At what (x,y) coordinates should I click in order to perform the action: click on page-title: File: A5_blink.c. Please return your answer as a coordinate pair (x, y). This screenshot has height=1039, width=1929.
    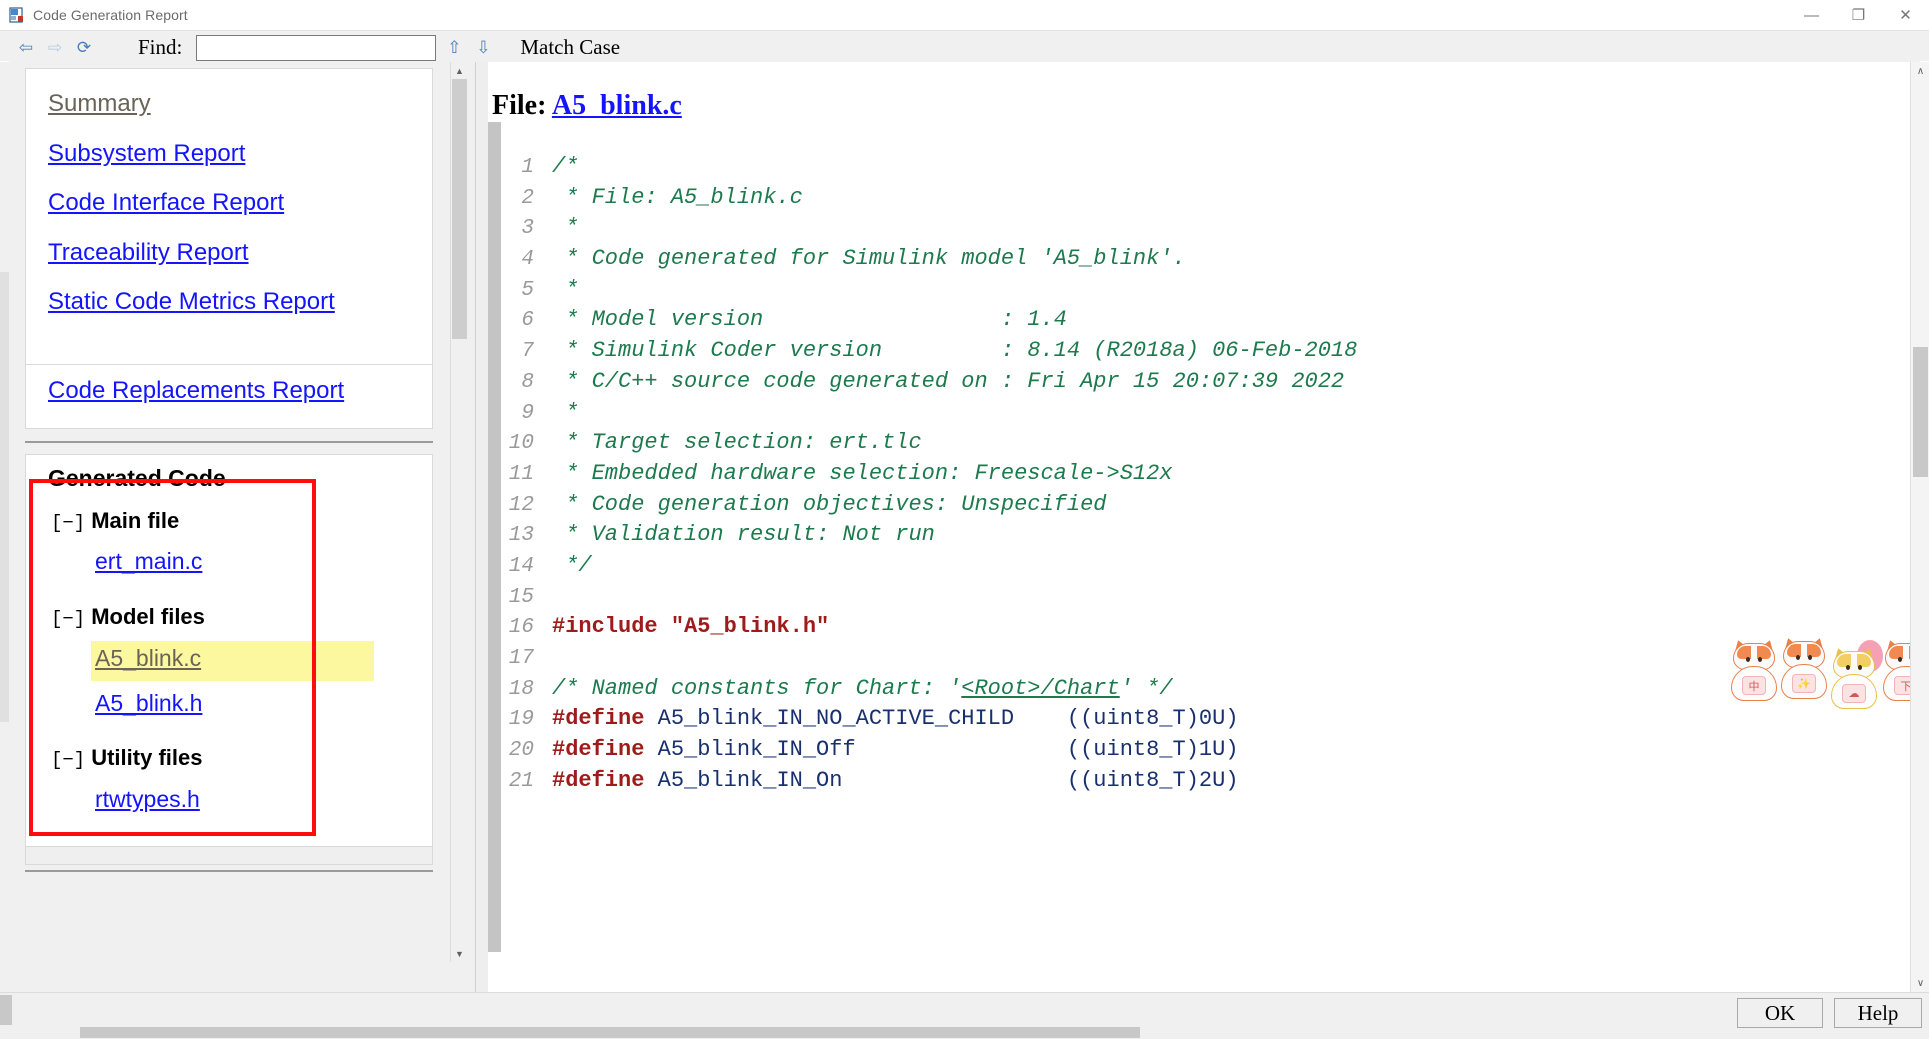
    Looking at the image, I should click on (587, 106).